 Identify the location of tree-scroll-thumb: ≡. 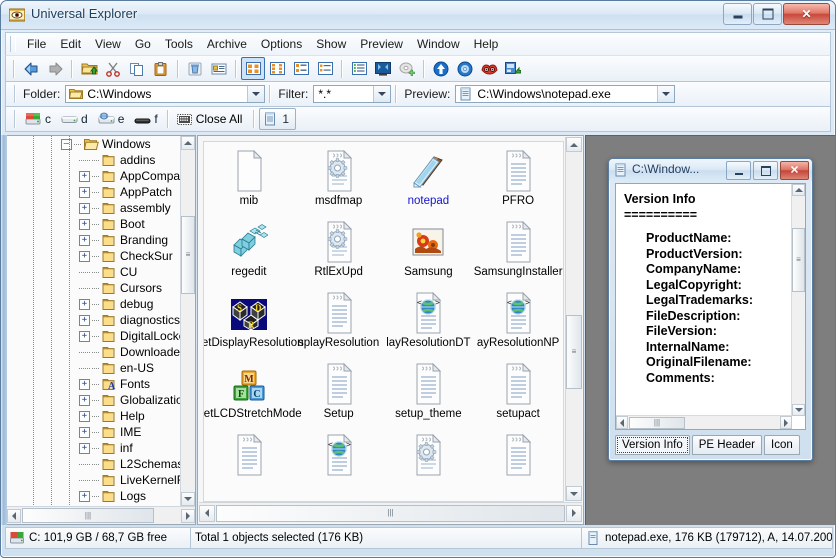
(188, 255).